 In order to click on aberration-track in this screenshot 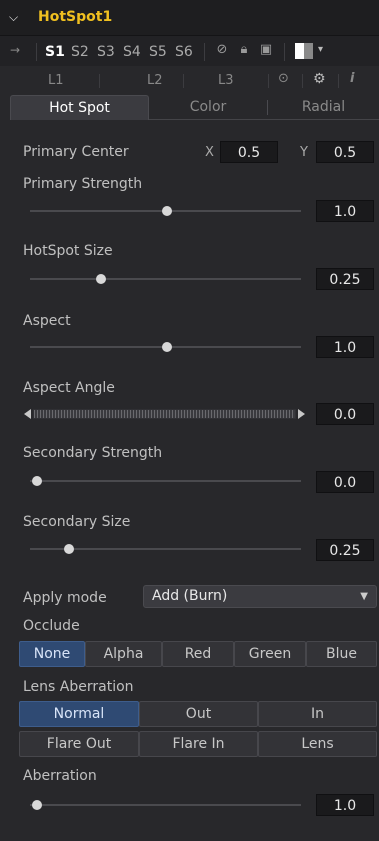, I will do `click(165, 805)`.